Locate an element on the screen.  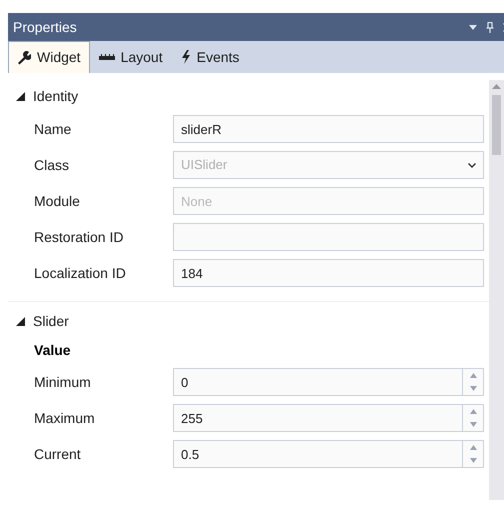
chevron-icon is located at coordinates (472, 165).